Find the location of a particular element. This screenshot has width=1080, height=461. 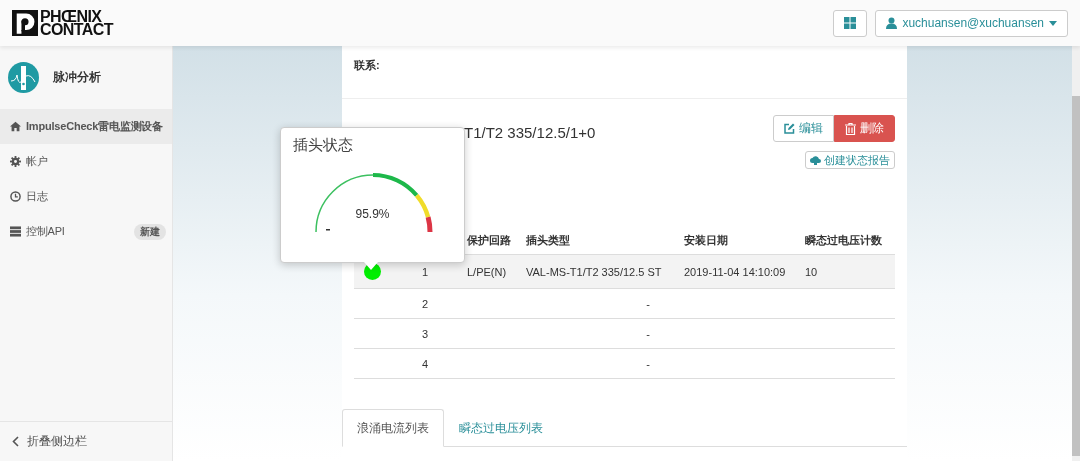

tab: 瞬态过电压列表 is located at coordinates (501, 428).